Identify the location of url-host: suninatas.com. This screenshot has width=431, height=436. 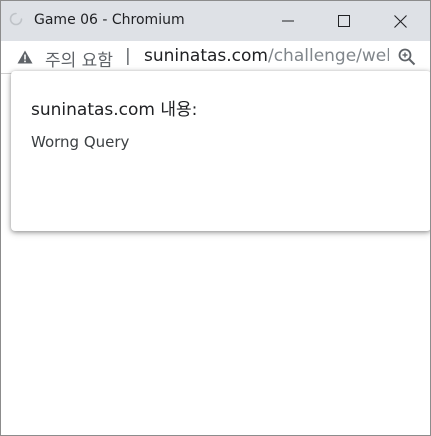
(206, 56).